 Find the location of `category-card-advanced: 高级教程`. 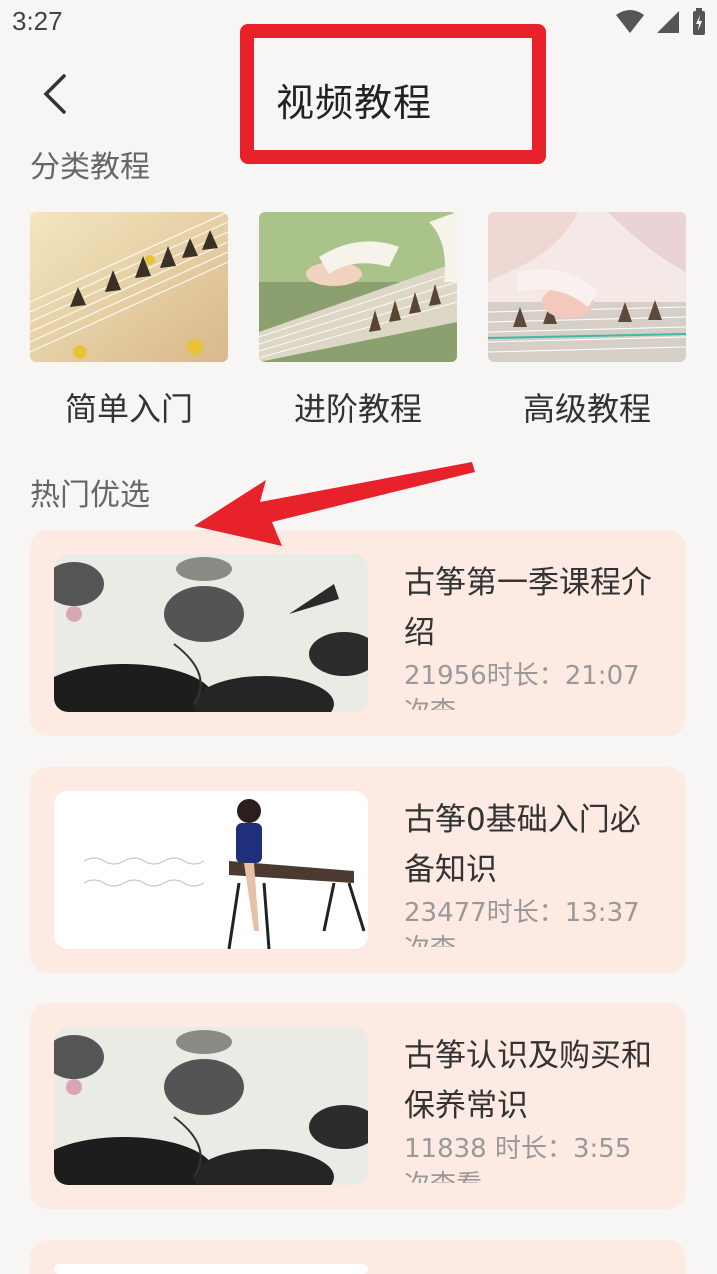

category-card-advanced: 高级教程 is located at coordinates (587, 321).